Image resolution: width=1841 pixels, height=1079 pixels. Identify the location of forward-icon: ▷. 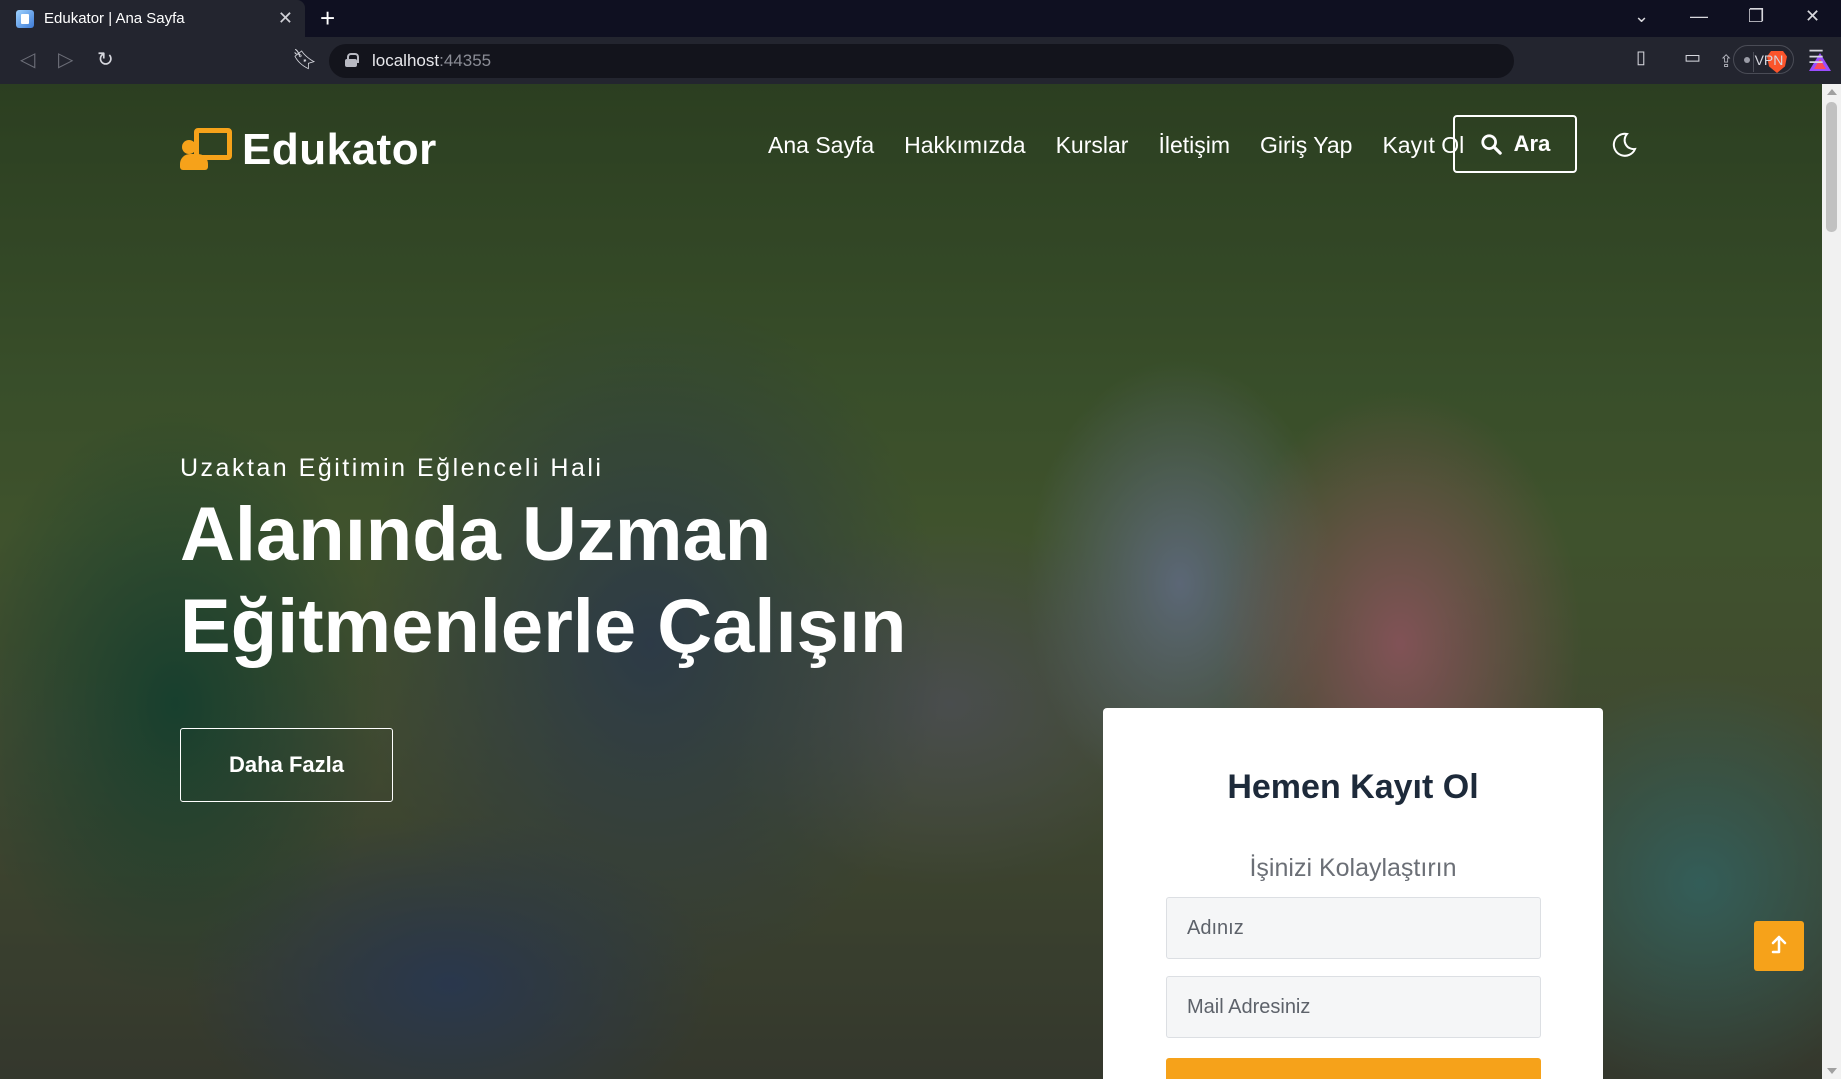
(65, 59).